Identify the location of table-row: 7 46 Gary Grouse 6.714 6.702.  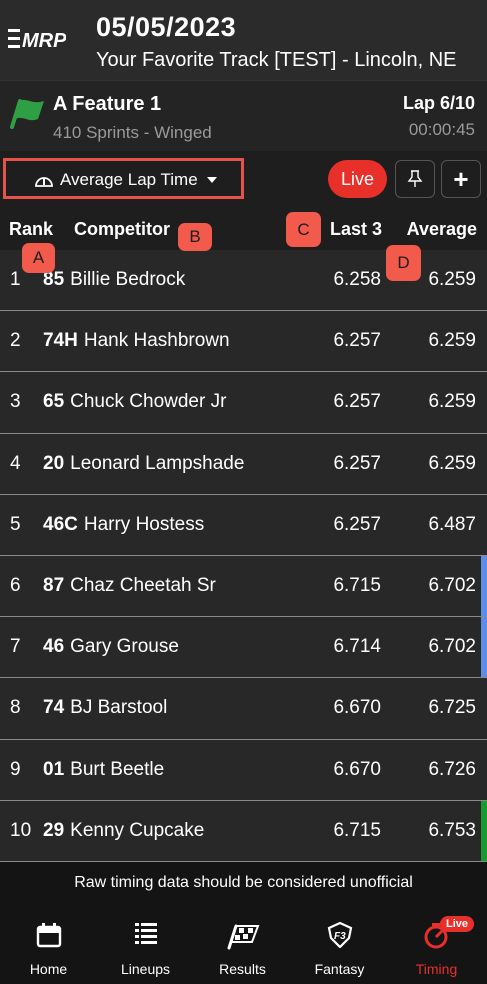
(243, 648).